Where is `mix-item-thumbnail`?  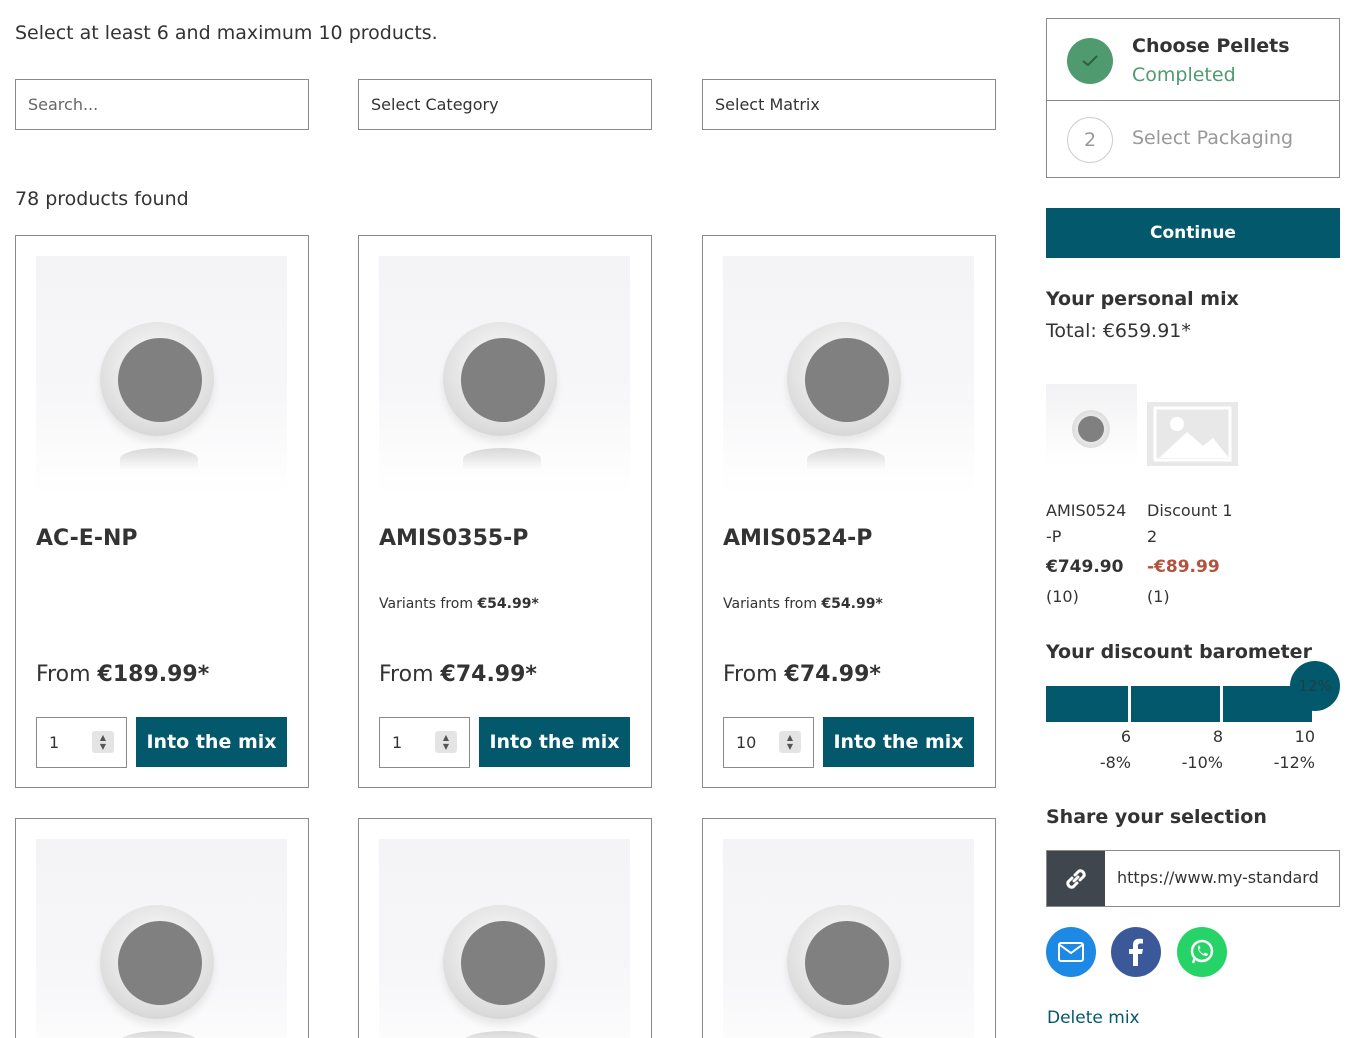
mix-item-thumbnail is located at coordinates (1091, 425).